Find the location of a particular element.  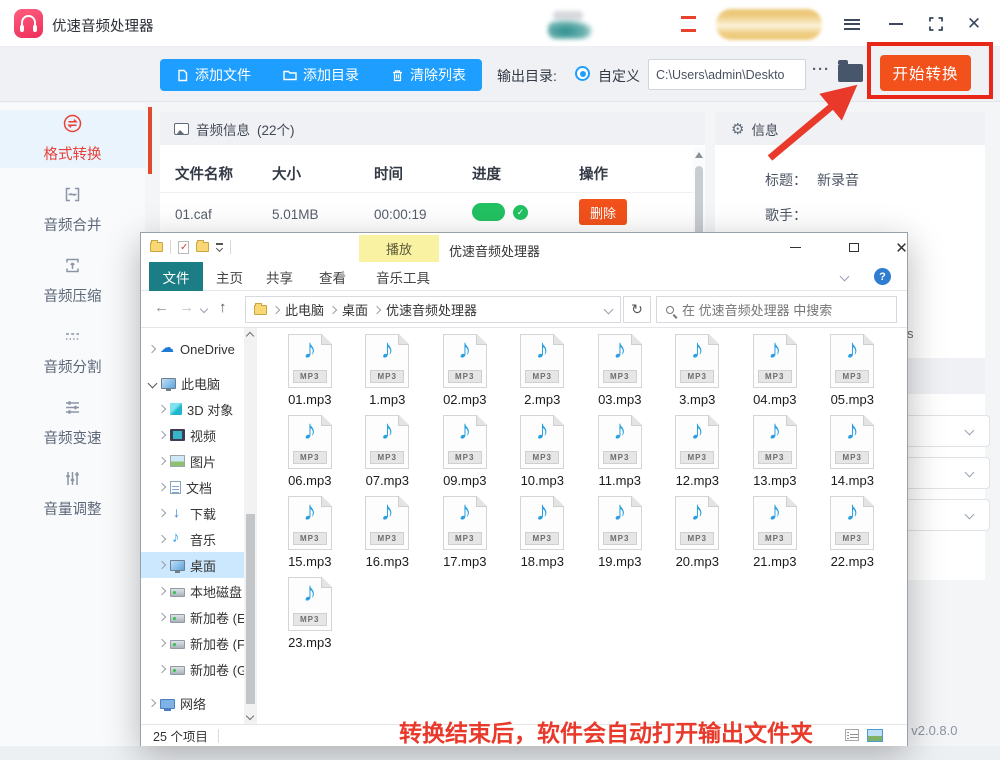

file-item: ♪ MP3 2.mp3 is located at coordinates (543, 370).